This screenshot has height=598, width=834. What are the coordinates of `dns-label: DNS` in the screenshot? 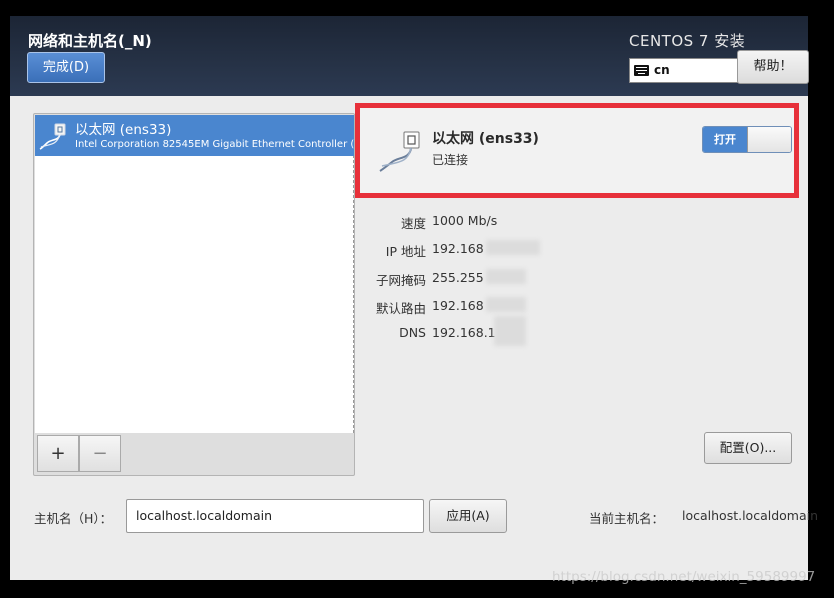 It's located at (412, 332).